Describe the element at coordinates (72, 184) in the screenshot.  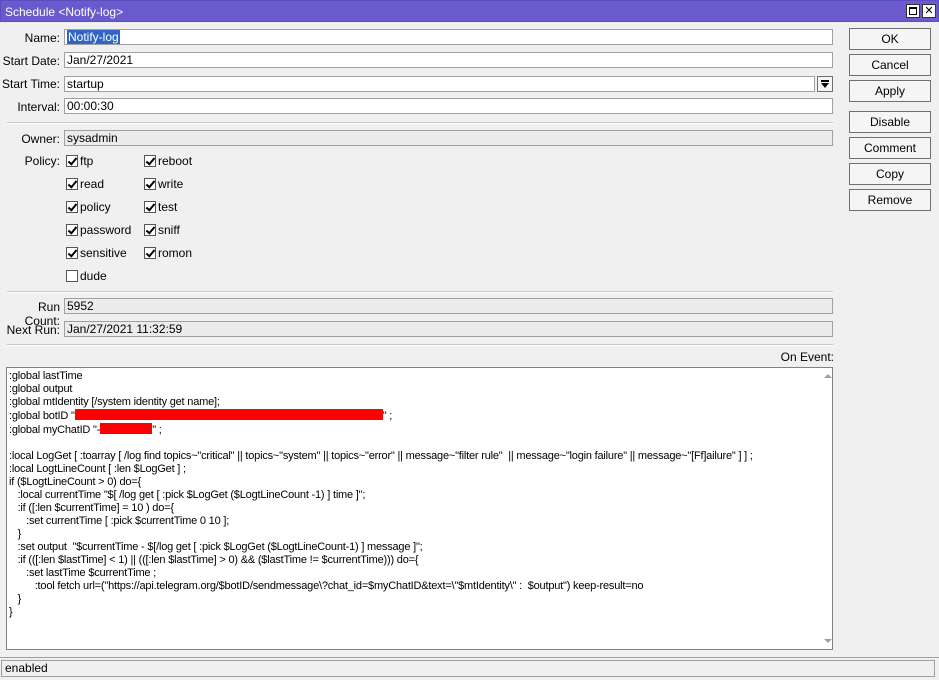
I see `checkbox-read` at that location.